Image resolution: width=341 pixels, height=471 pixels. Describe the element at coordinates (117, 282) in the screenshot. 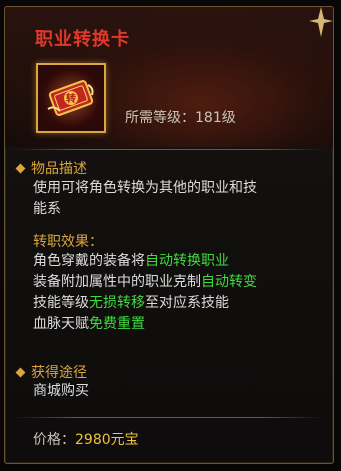

I see `effect-text: 装备附加属性中的职业克制` at that location.